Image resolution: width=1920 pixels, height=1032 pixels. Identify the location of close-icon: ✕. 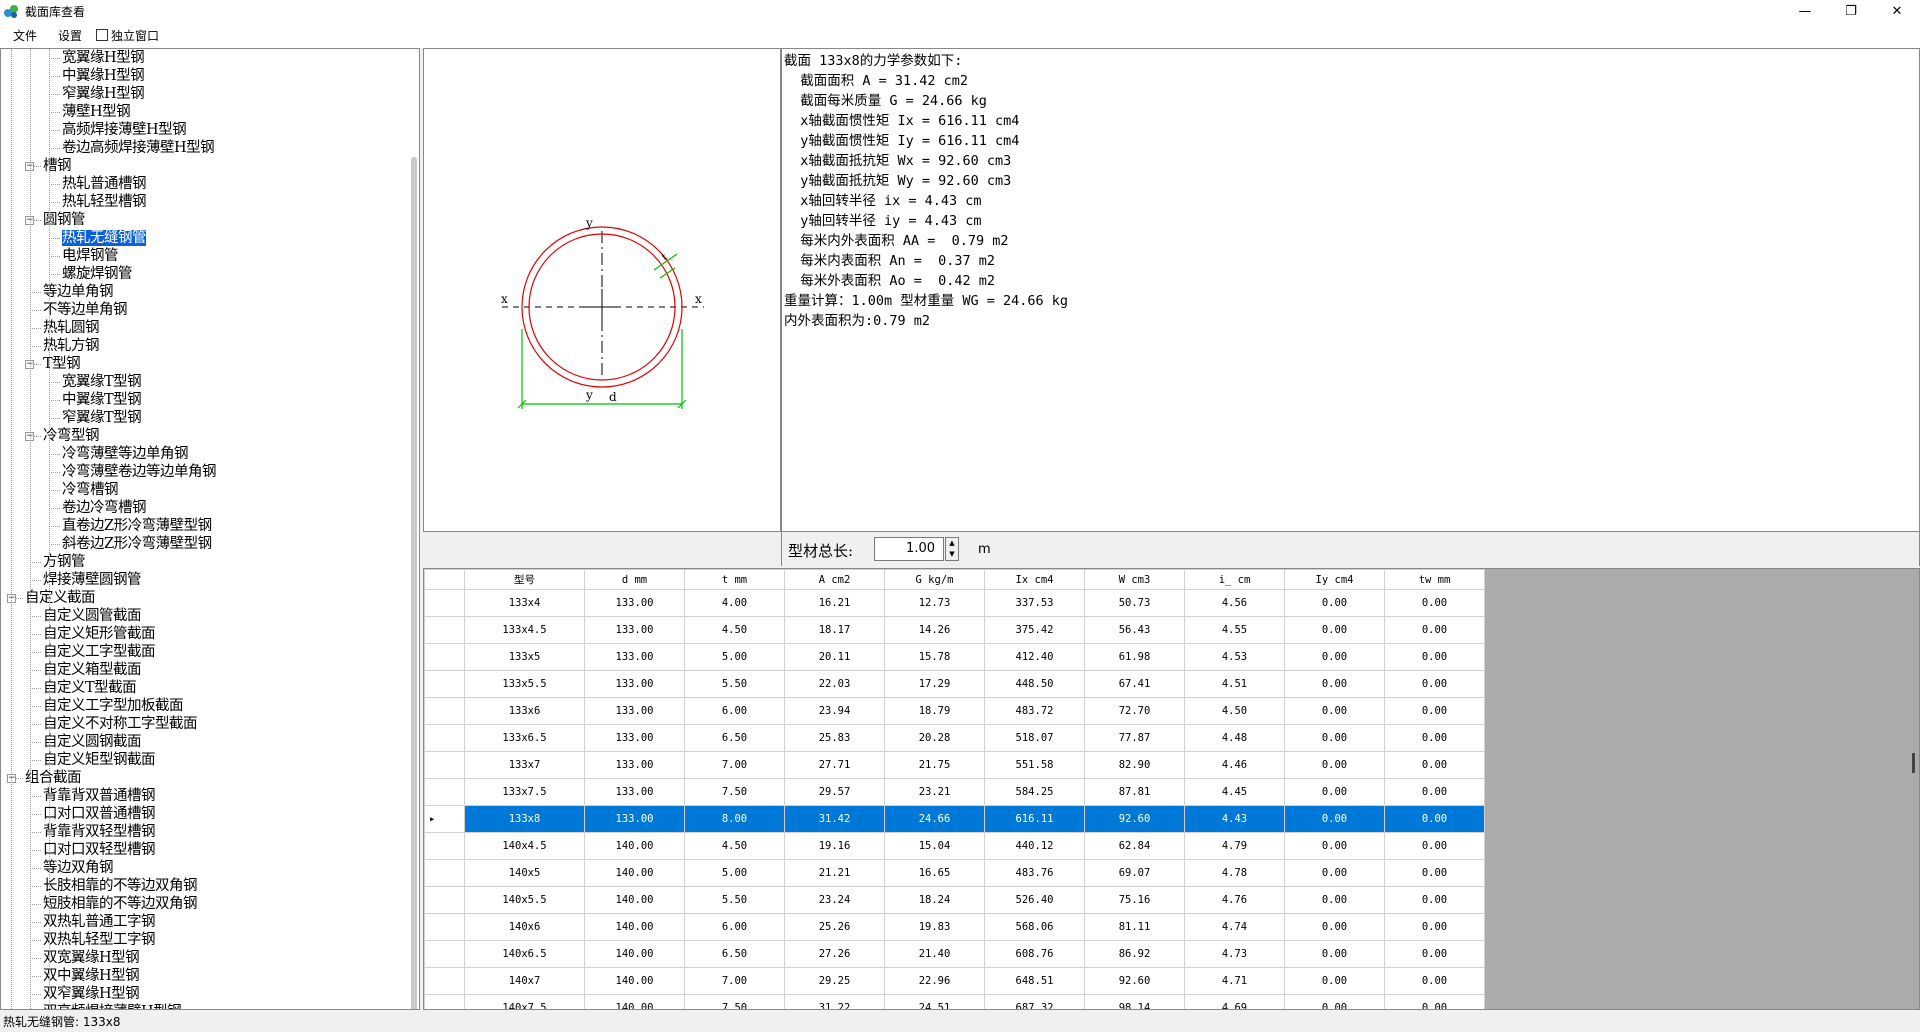
(1897, 11).